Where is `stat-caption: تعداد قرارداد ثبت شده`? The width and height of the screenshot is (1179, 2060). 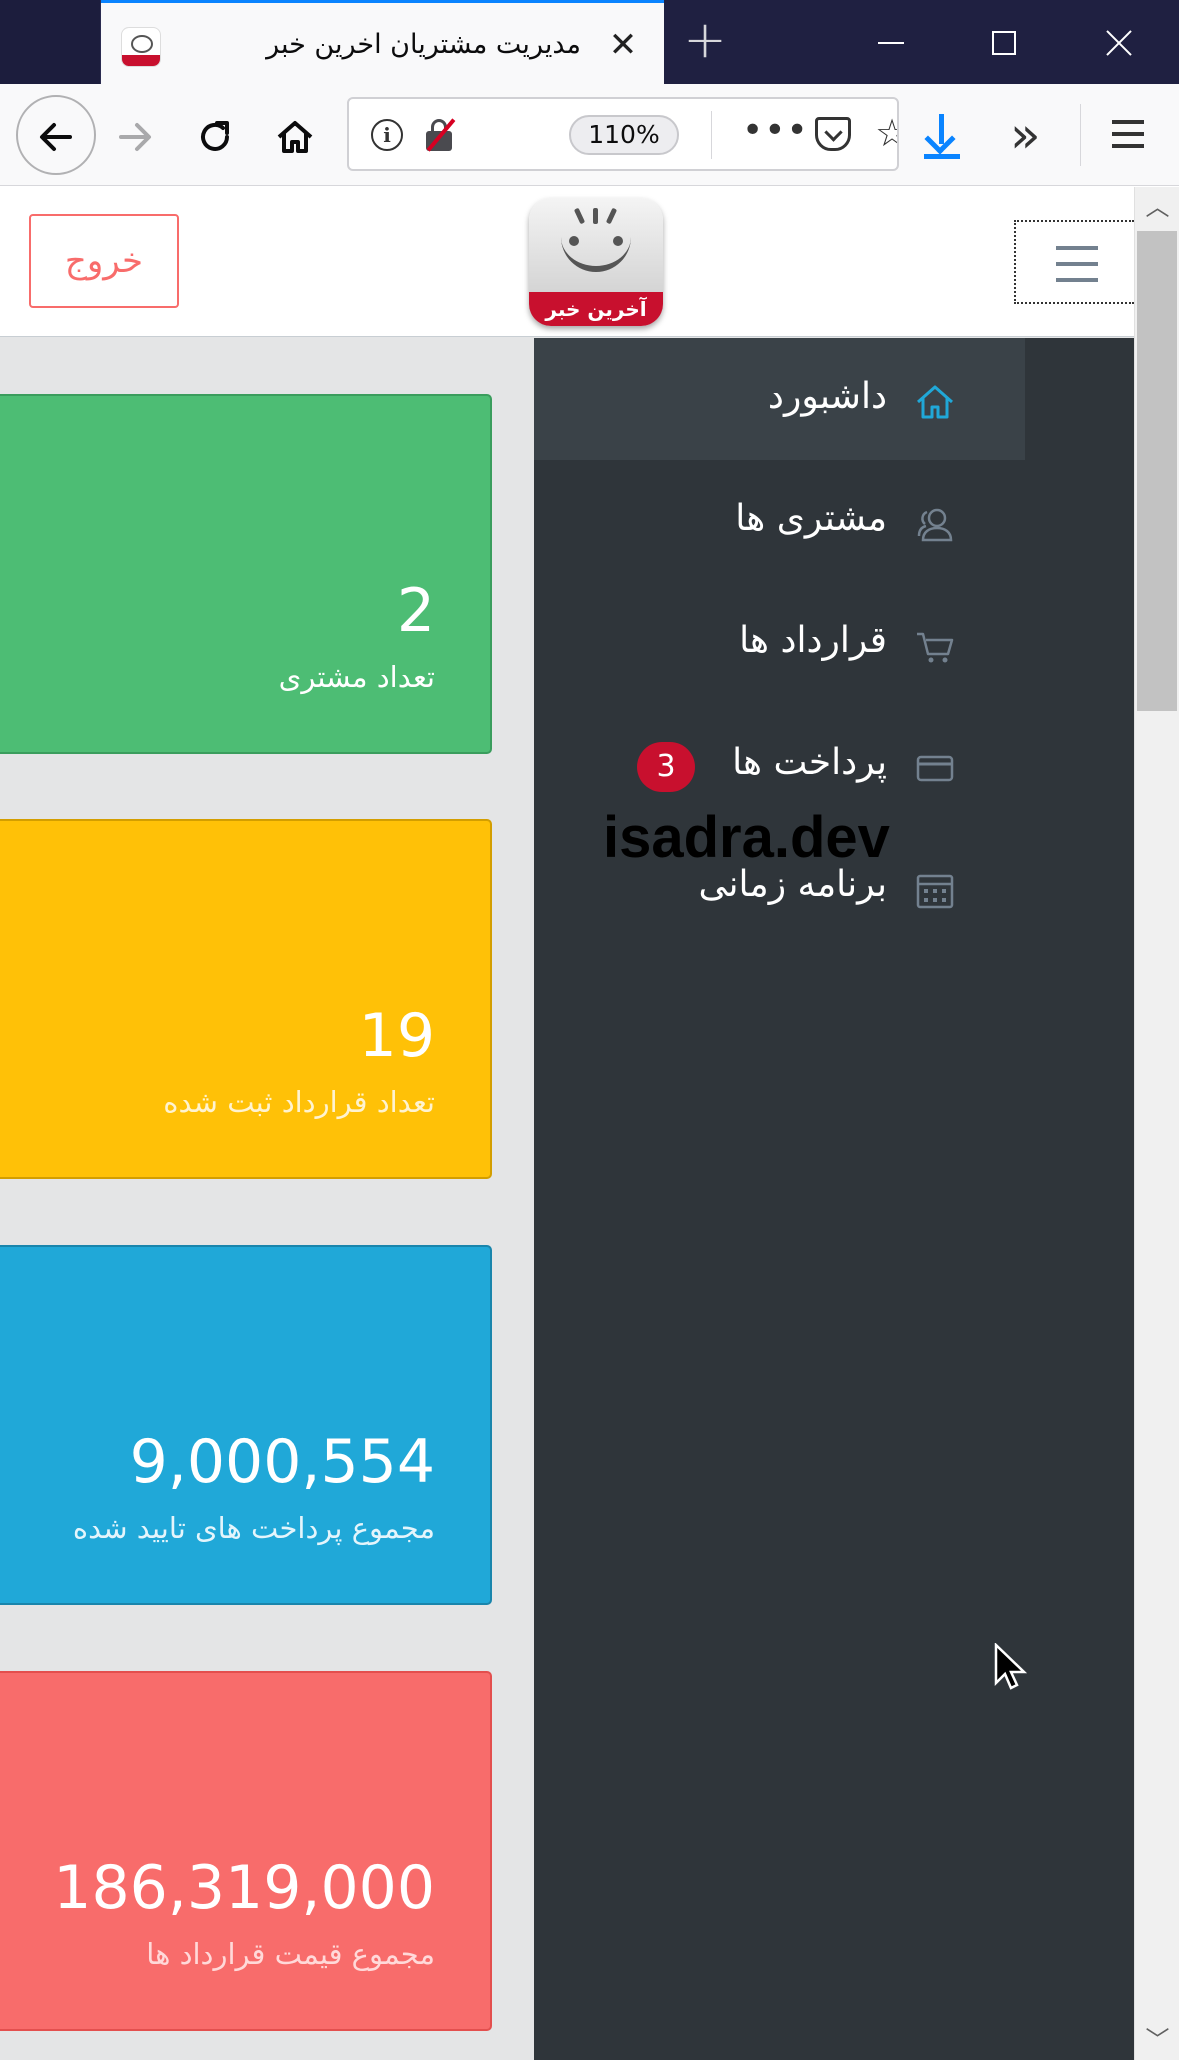
stat-caption: تعداد قرارداد ثبت شده is located at coordinates (299, 1102).